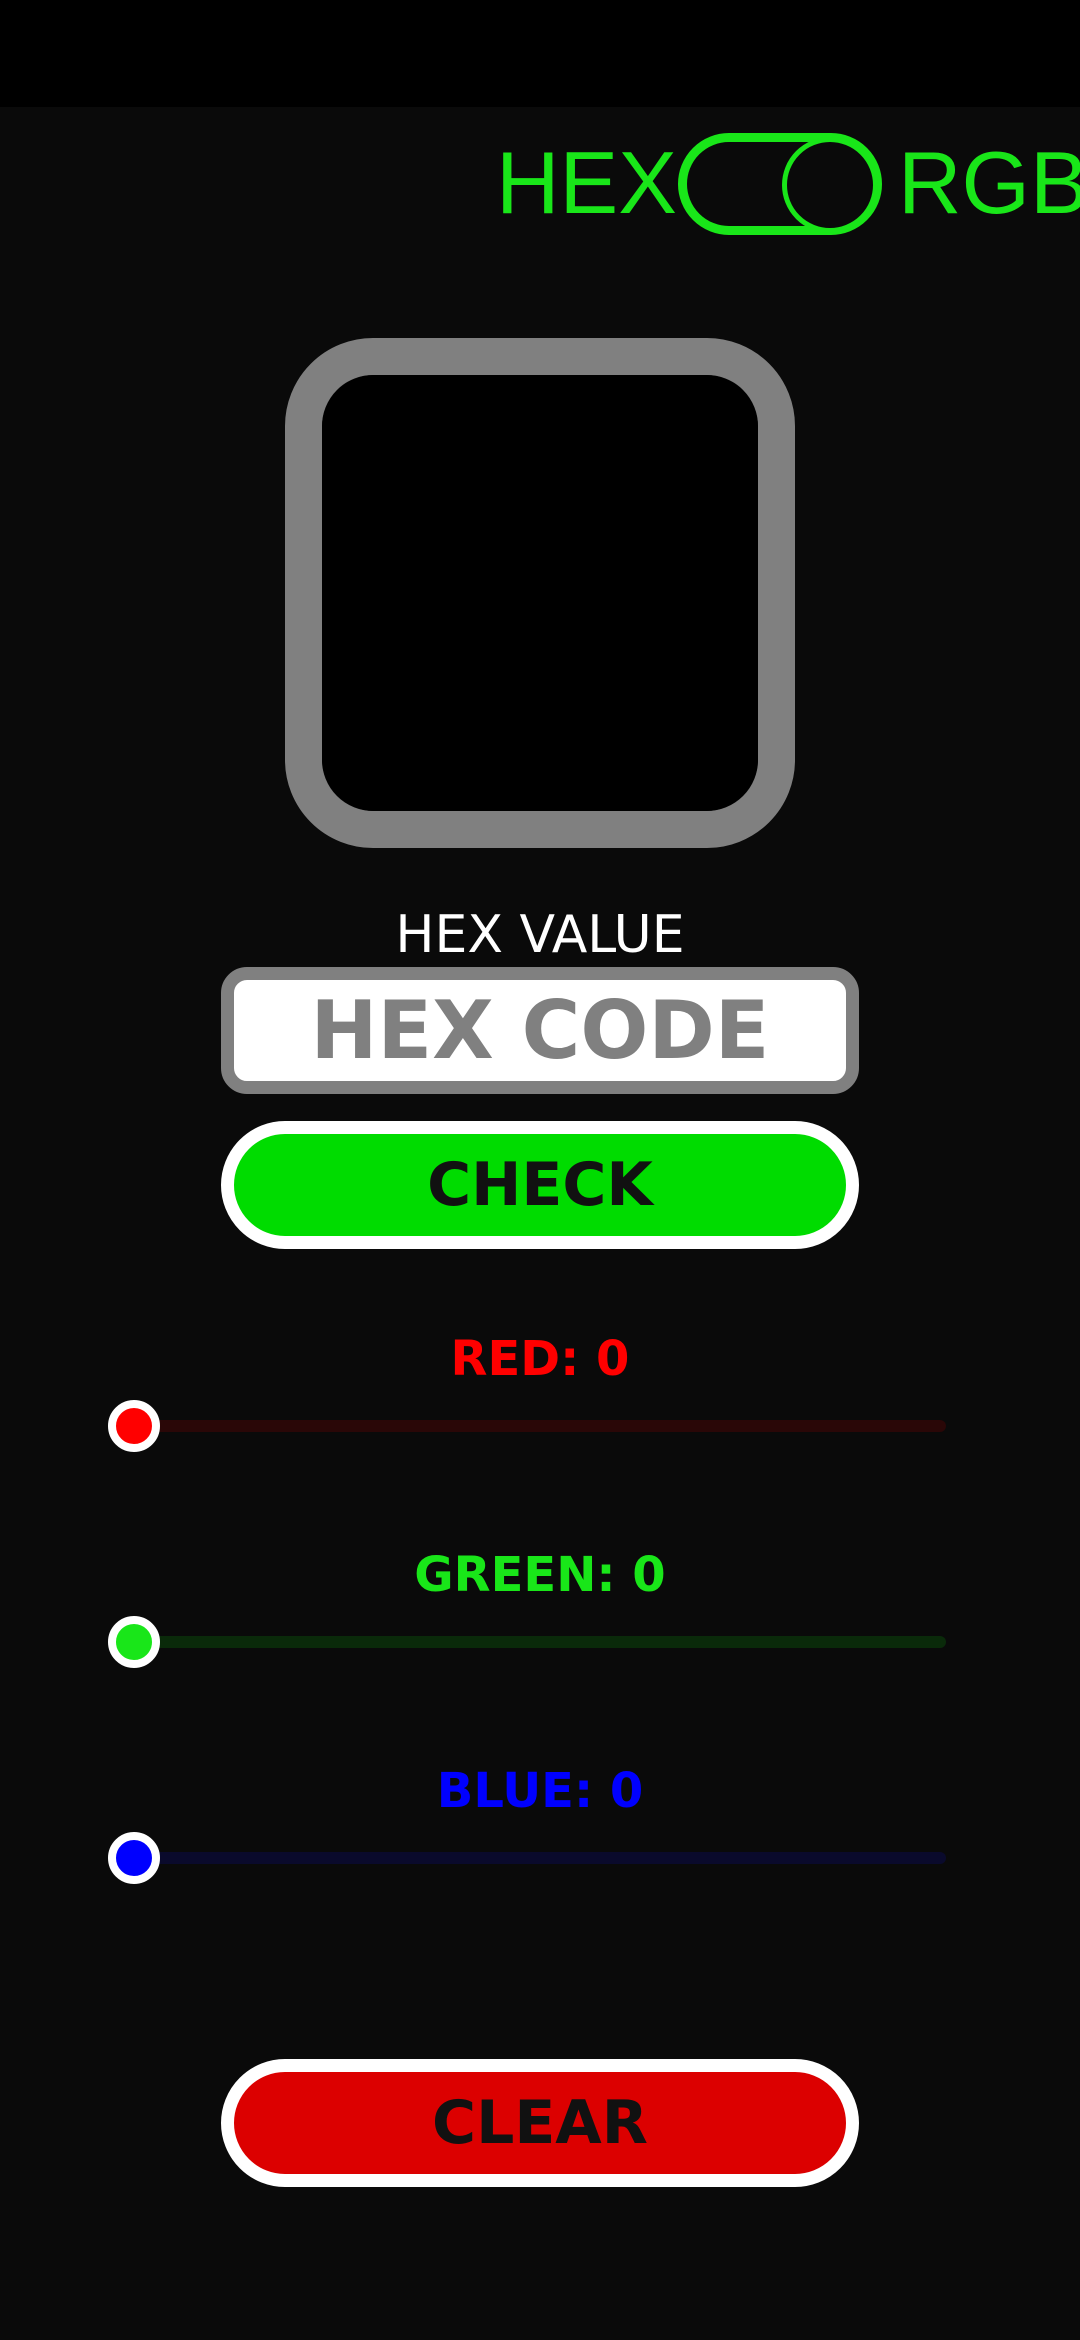 The width and height of the screenshot is (1080, 2340). What do you see at coordinates (540, 1359) in the screenshot?
I see `red-value-label: RED: 0` at bounding box center [540, 1359].